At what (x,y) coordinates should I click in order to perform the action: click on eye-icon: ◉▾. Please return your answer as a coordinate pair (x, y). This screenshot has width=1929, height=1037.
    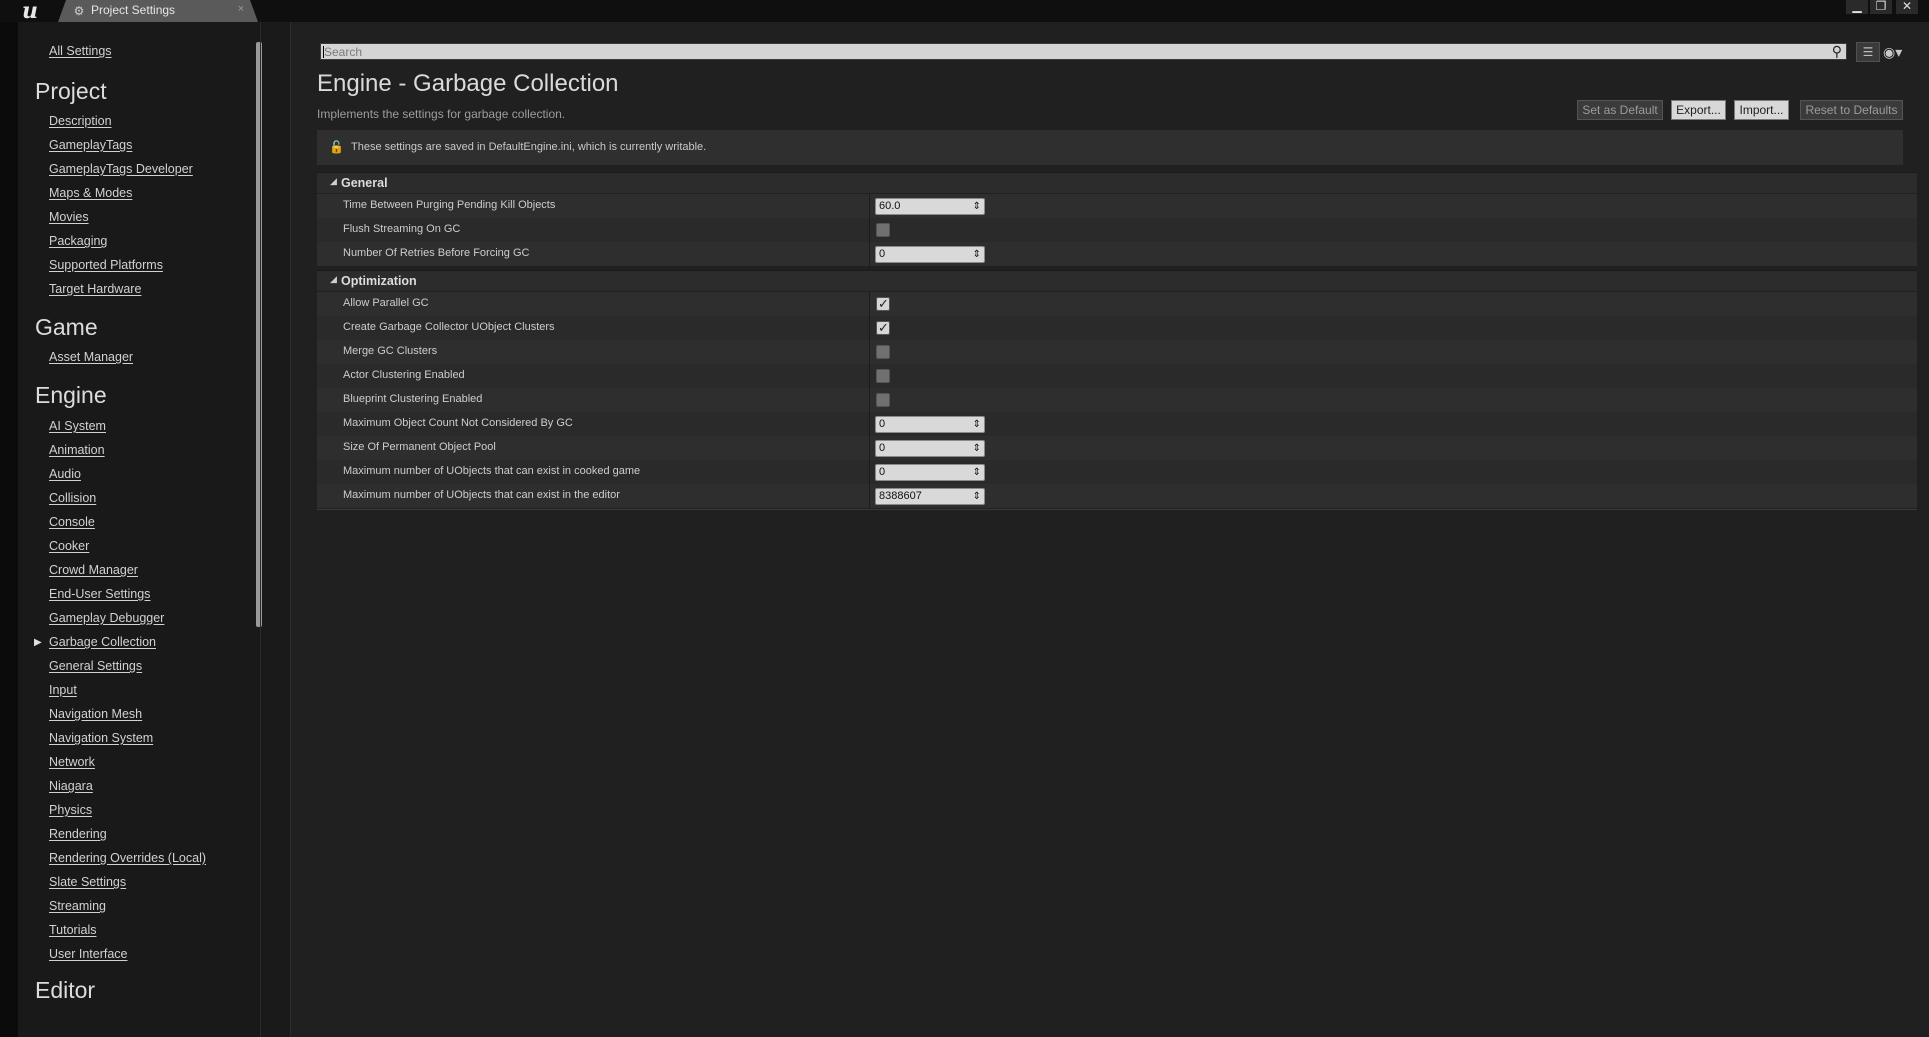
    Looking at the image, I should click on (1892, 52).